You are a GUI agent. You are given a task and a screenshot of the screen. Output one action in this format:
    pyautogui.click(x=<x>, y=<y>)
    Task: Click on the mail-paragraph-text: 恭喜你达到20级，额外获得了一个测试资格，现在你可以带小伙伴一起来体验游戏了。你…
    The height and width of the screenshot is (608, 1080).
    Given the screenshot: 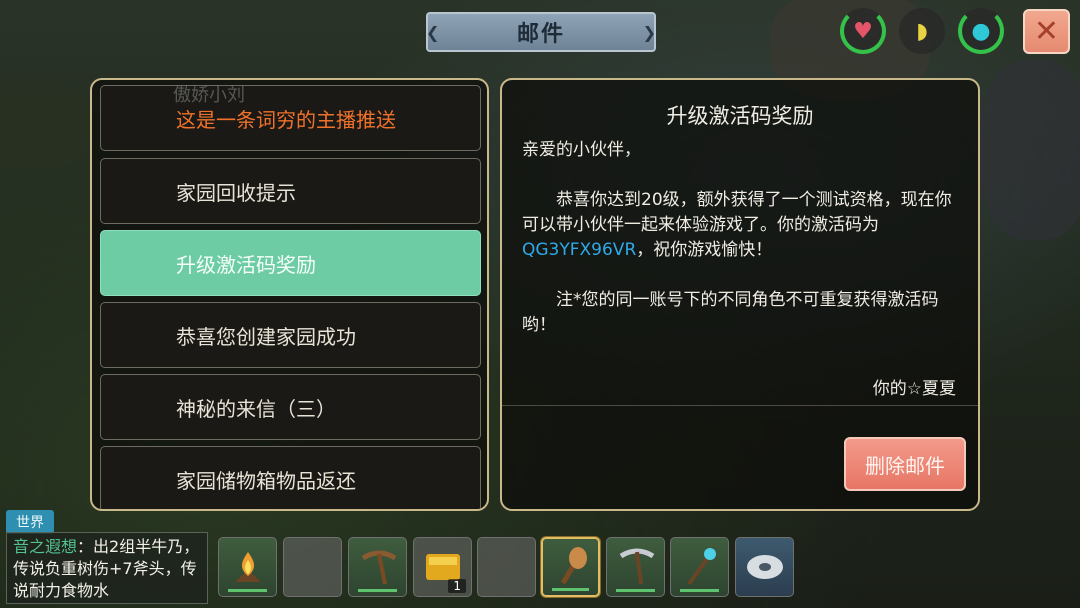 What is the action you would take?
    pyautogui.click(x=737, y=212)
    